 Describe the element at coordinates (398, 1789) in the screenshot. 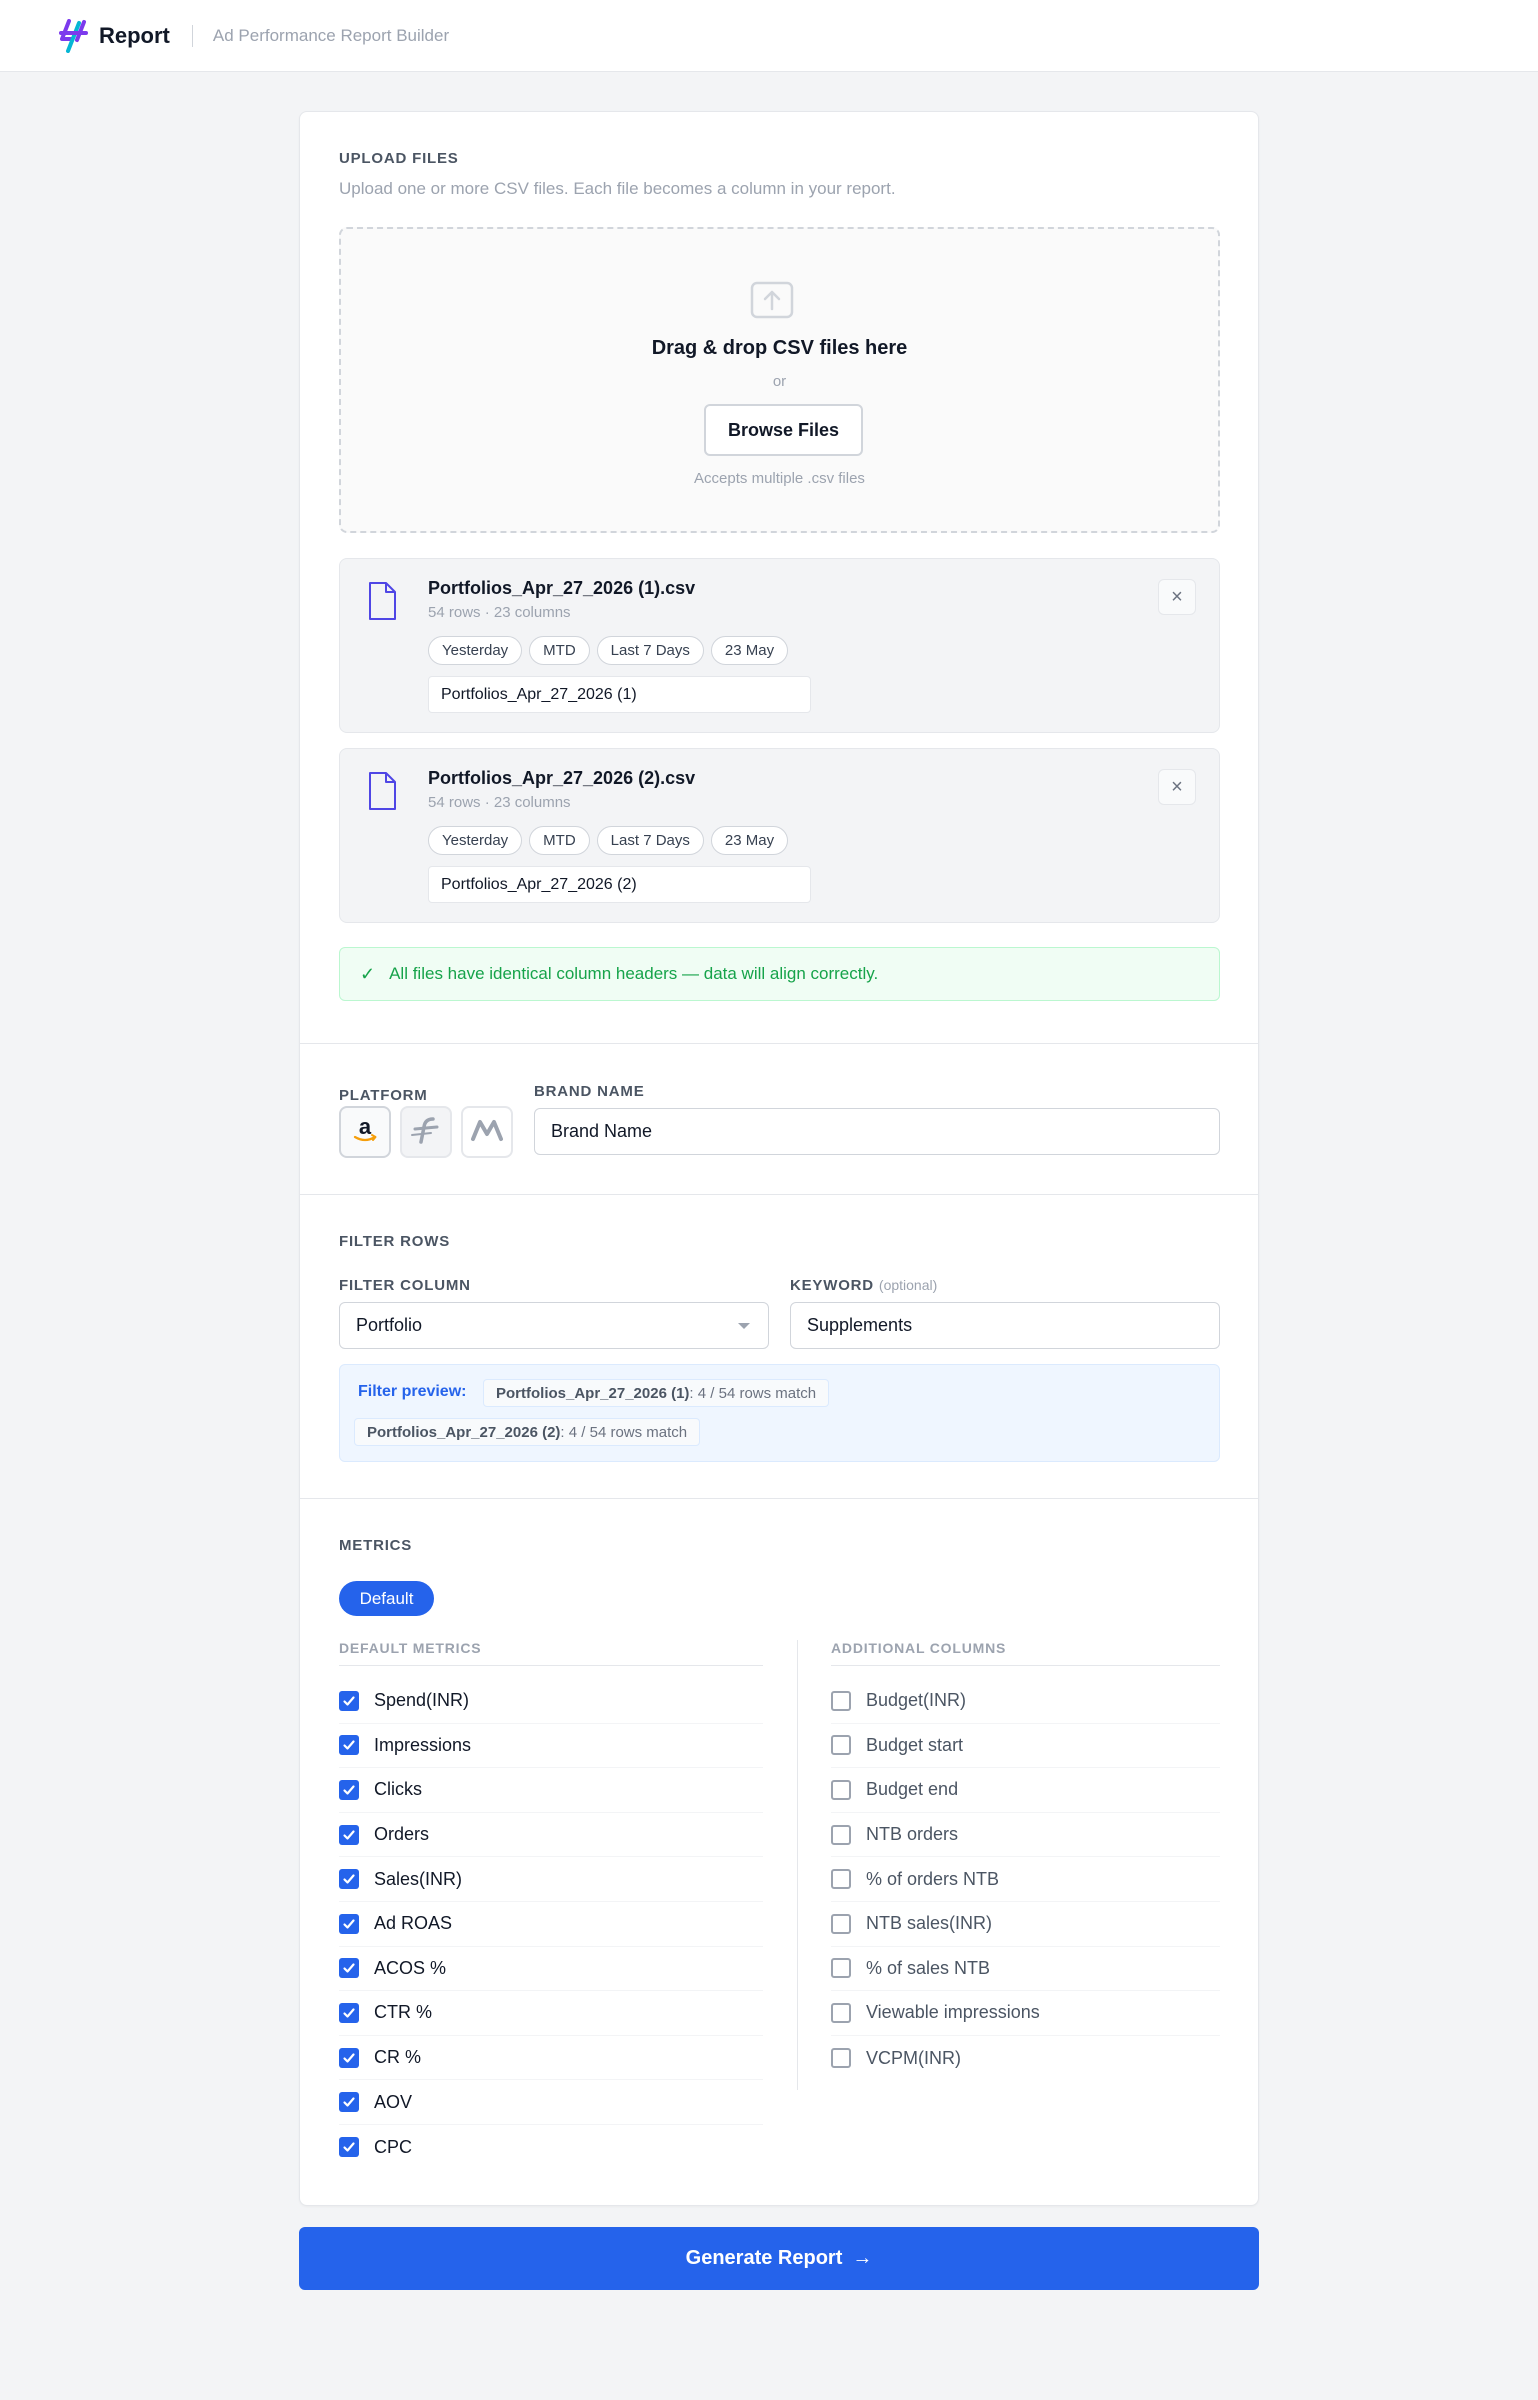

I see `metric-label: Clicks` at that location.